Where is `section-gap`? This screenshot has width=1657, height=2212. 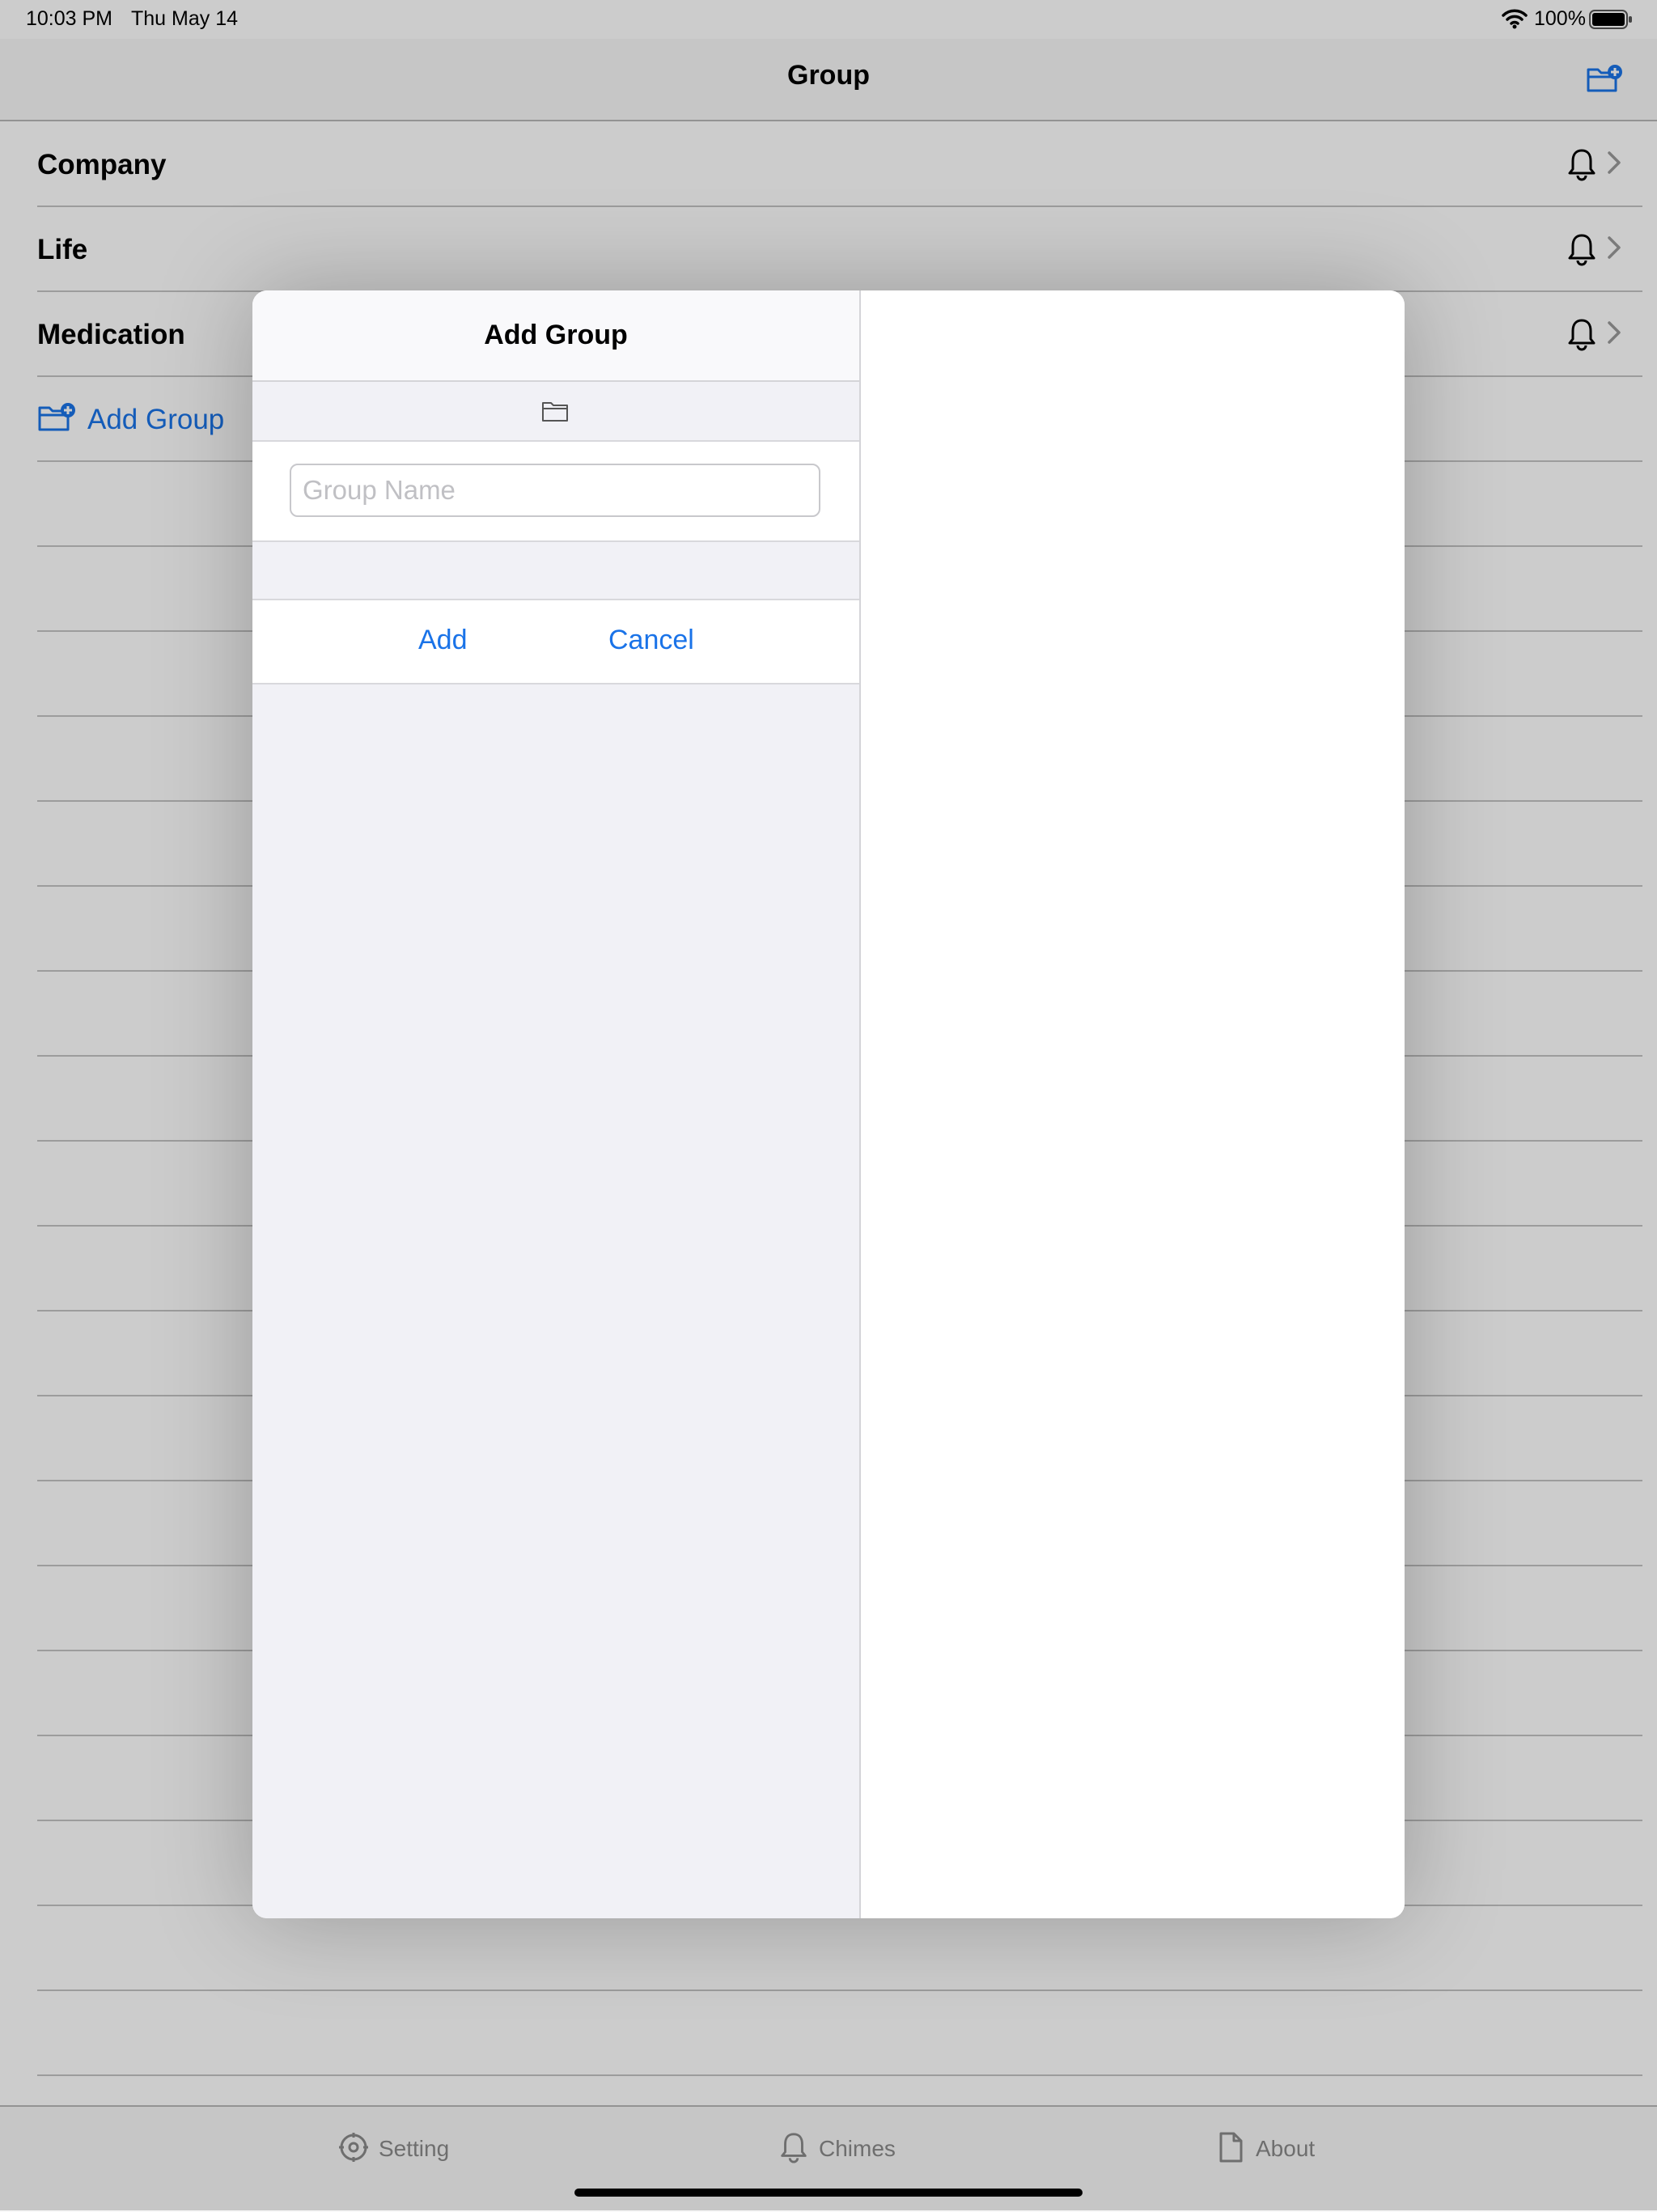
section-gap is located at coordinates (555, 571).